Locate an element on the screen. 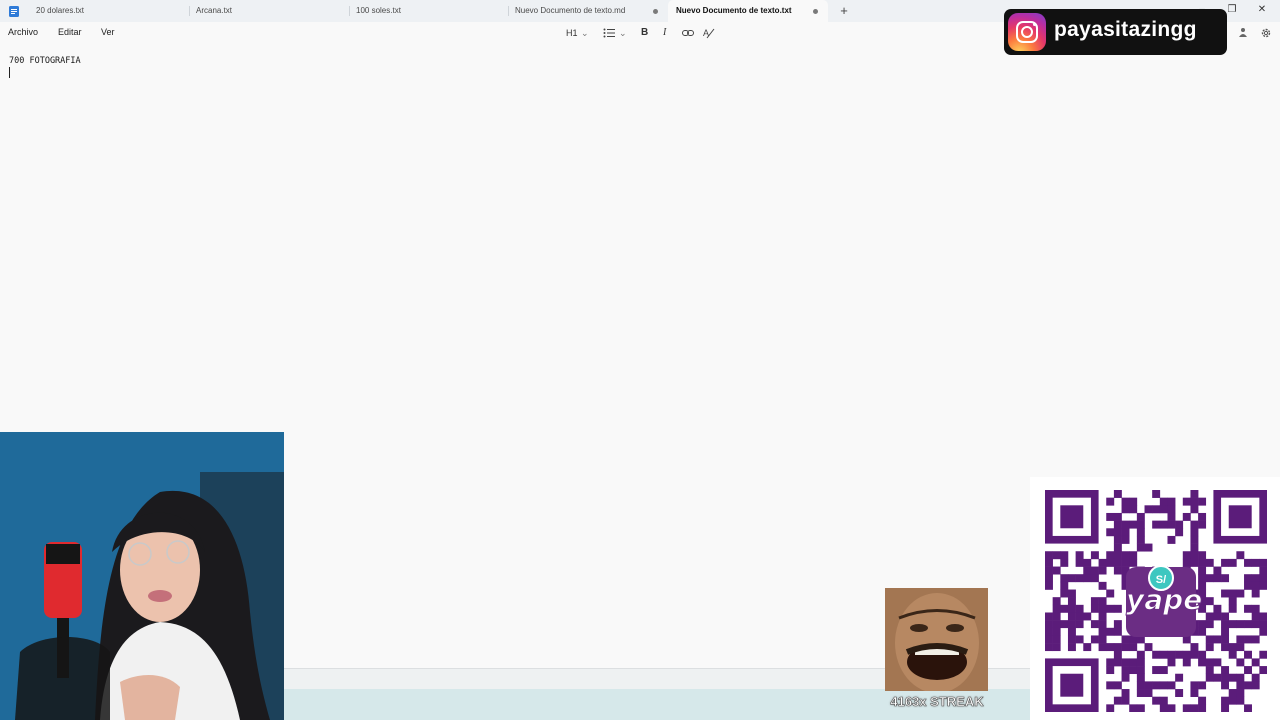 This screenshot has width=1280, height=720. bold-button: B is located at coordinates (644, 33).